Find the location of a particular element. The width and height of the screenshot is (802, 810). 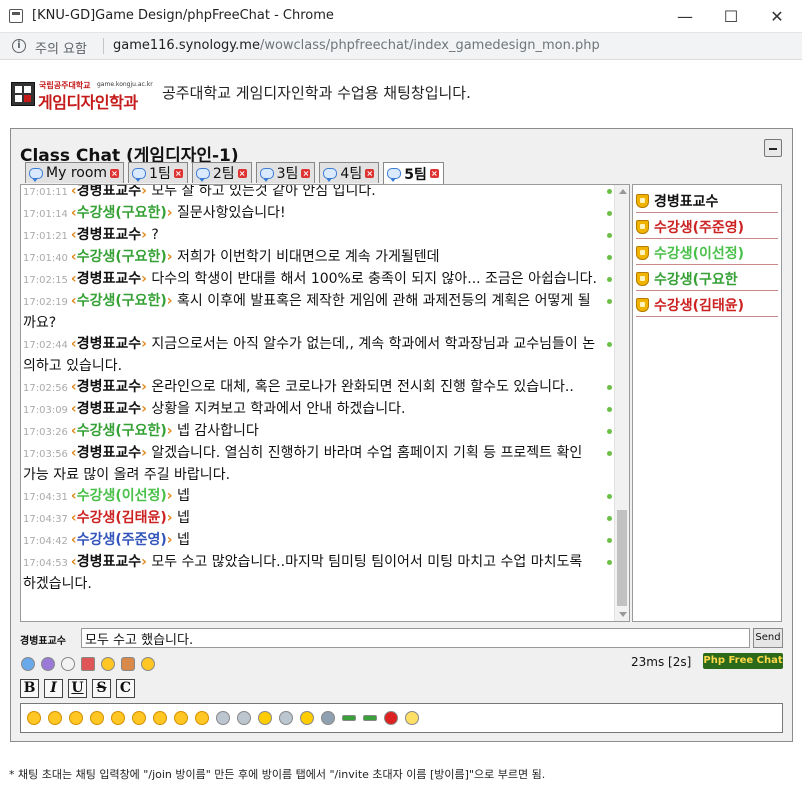

current-nick: 경병표교수 is located at coordinates (43, 639).